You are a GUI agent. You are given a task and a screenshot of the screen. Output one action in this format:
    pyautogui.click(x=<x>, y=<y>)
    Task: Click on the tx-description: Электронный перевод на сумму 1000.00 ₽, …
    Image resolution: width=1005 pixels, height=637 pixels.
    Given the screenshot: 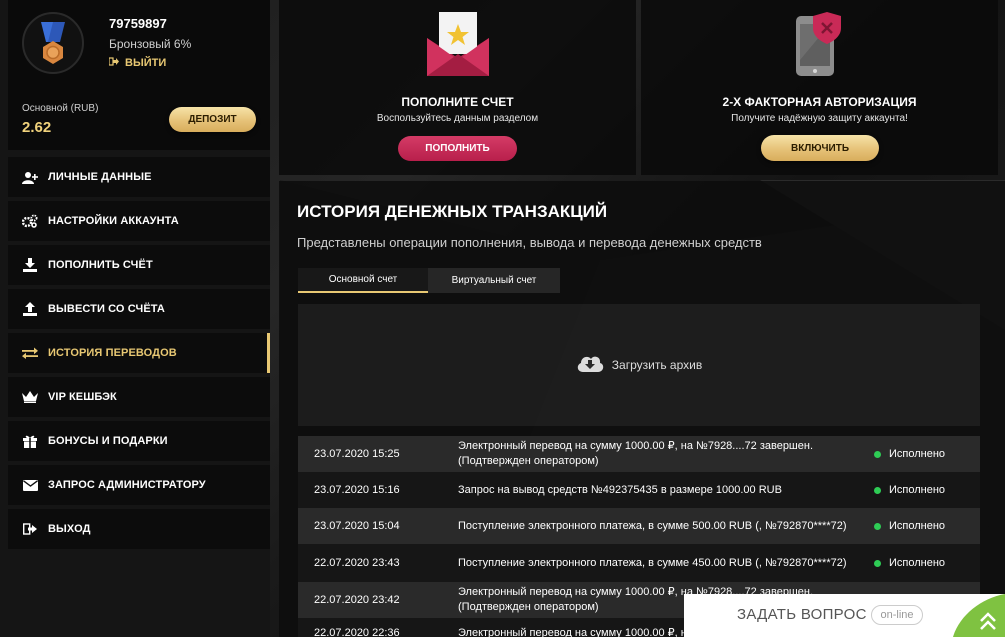 What is the action you would take?
    pyautogui.click(x=636, y=453)
    